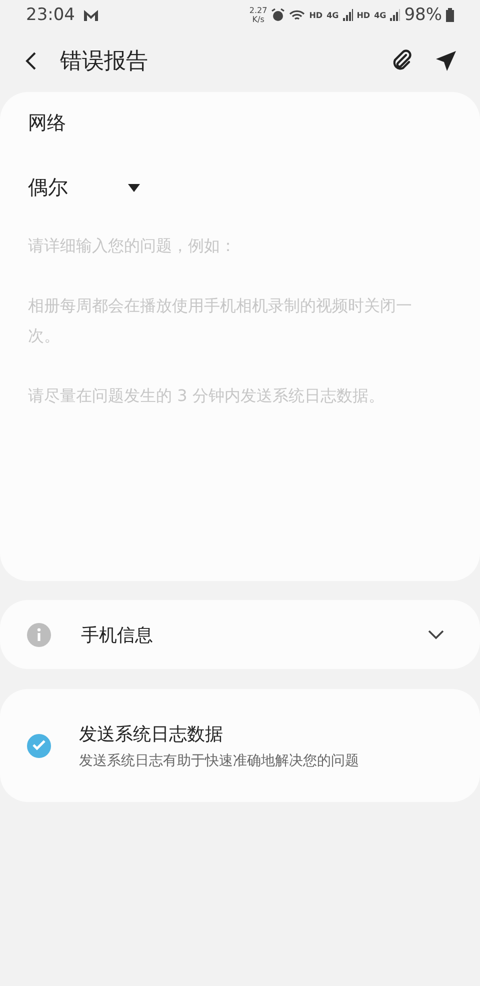 The height and width of the screenshot is (986, 480). I want to click on mail-icon, so click(91, 15).